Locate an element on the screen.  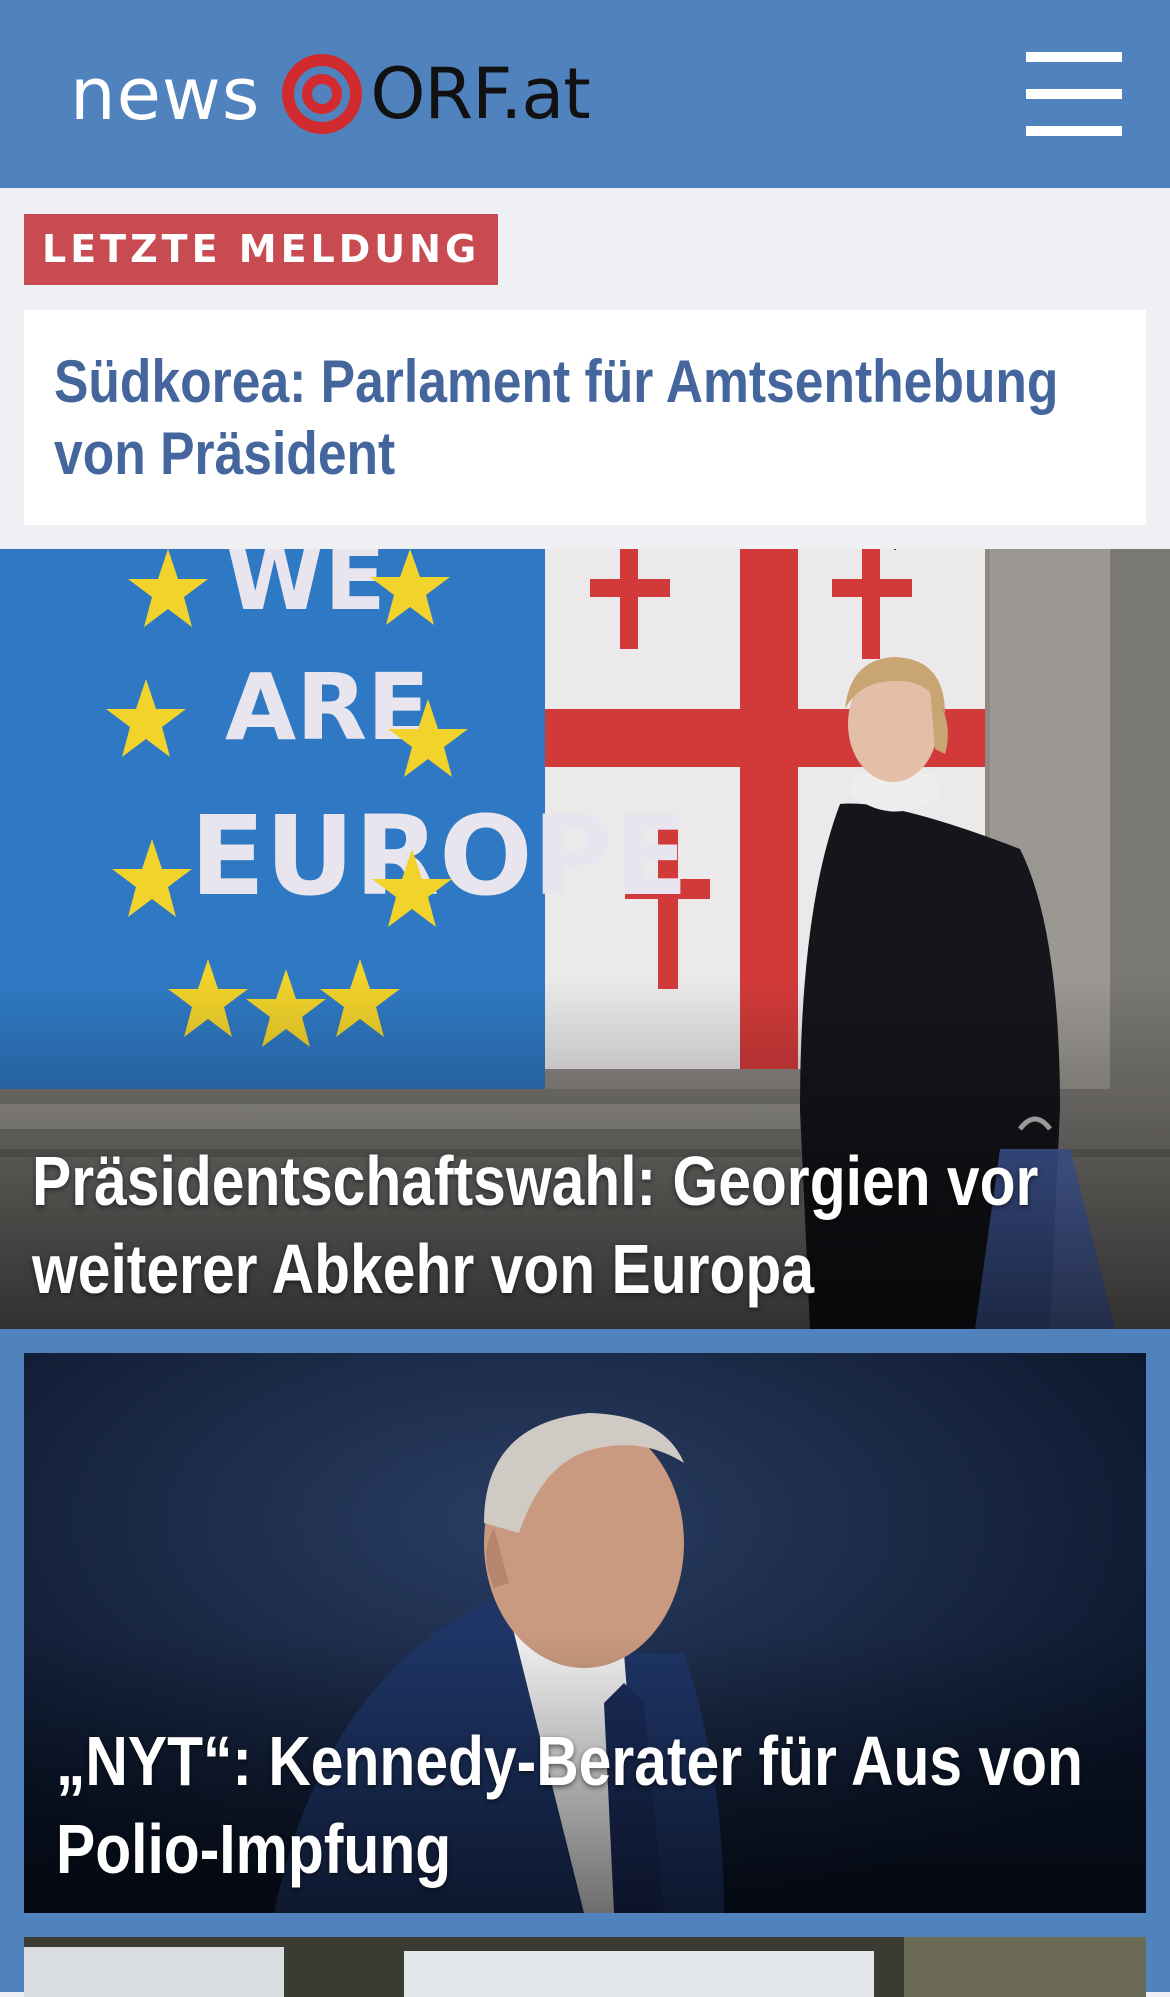
news-orf-logo: news ORF.at is located at coordinates (330, 94).